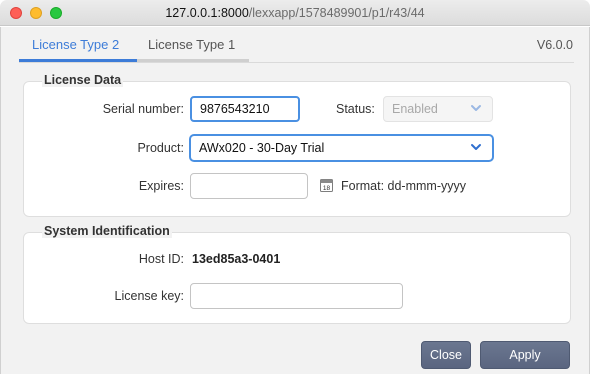  What do you see at coordinates (296, 296) in the screenshot?
I see `license-key-input` at bounding box center [296, 296].